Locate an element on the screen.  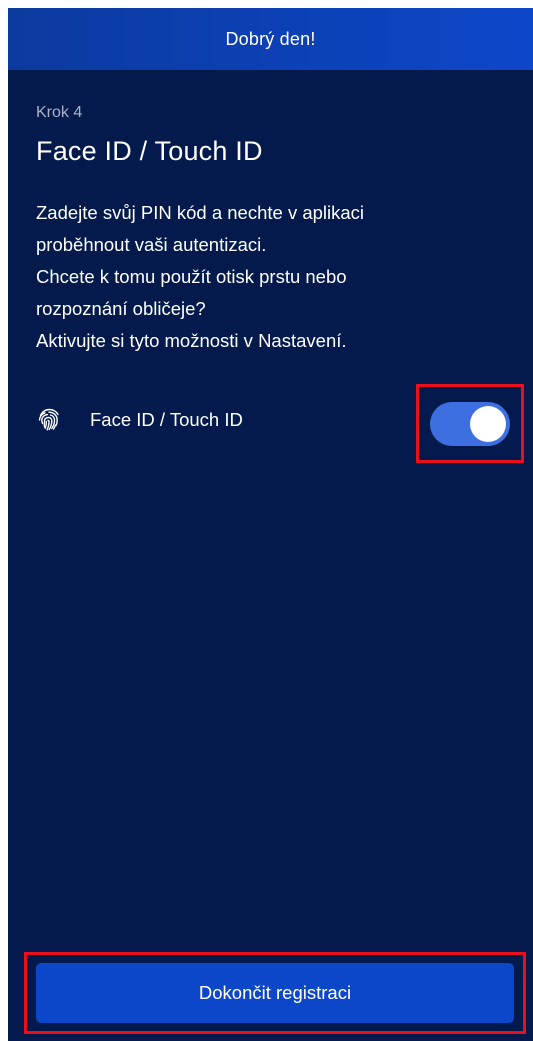
page-title: Face ID / Touch ID is located at coordinates (149, 151).